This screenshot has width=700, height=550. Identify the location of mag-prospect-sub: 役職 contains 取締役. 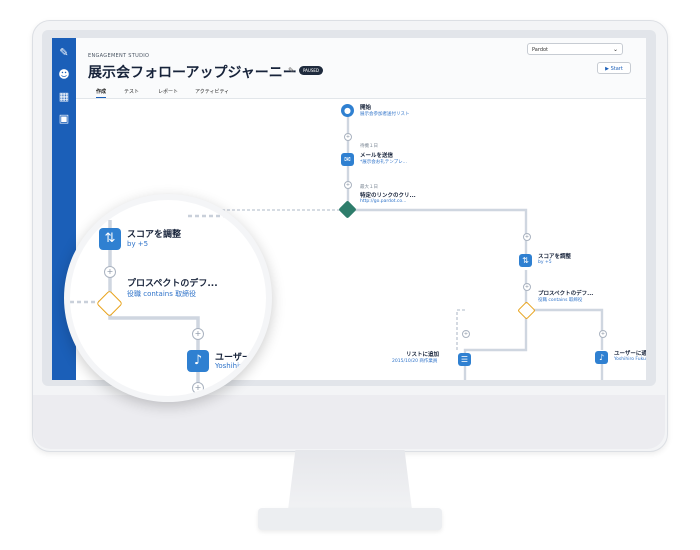
(162, 294).